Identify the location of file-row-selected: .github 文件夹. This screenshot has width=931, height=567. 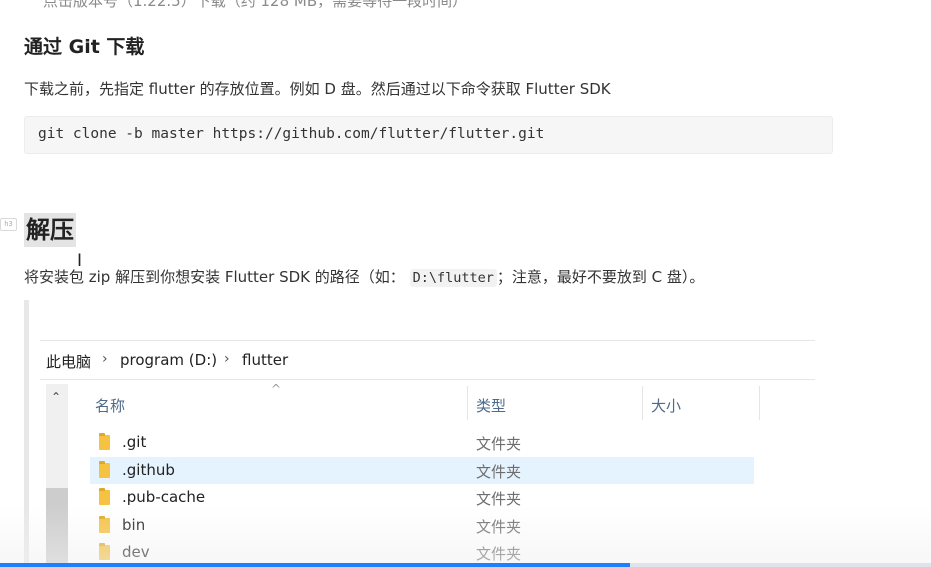
(422, 470).